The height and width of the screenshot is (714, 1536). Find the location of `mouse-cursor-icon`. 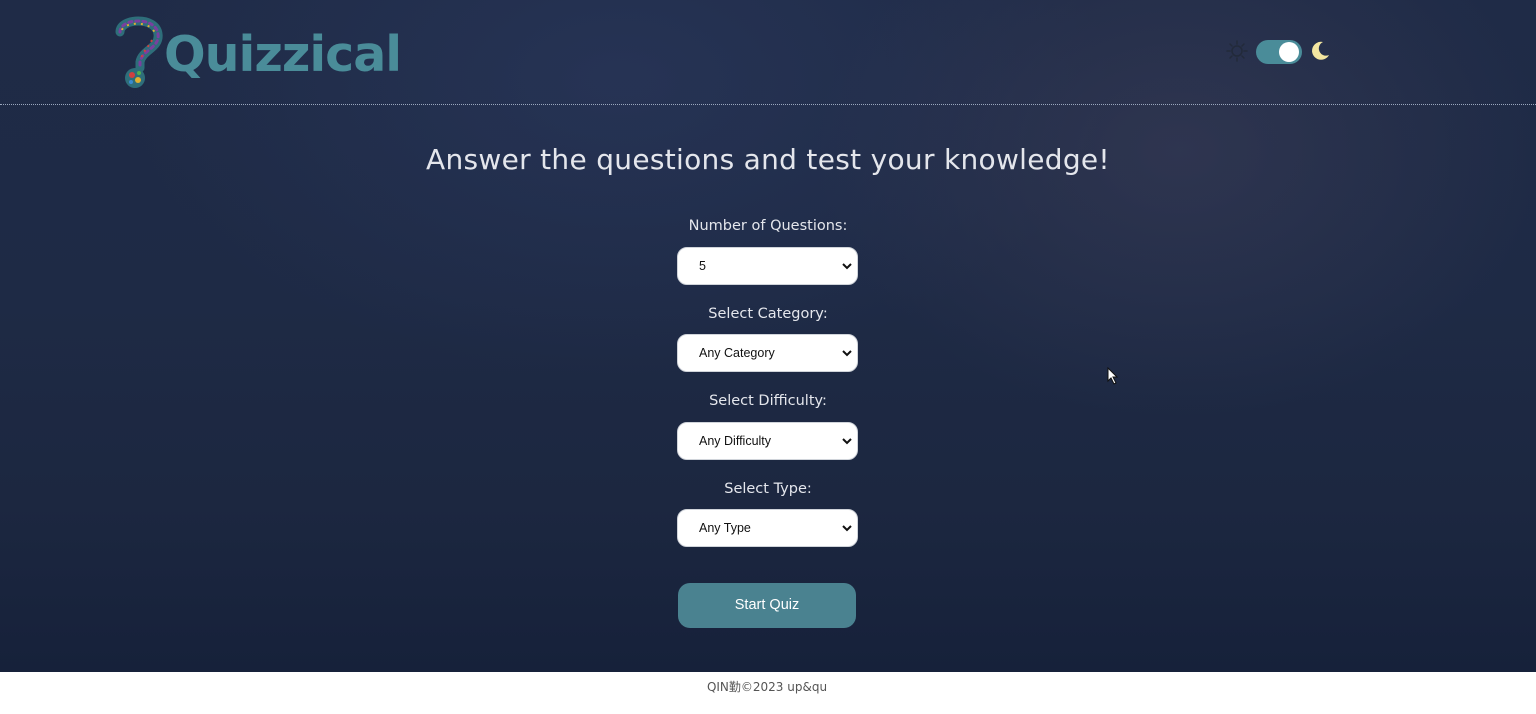

mouse-cursor-icon is located at coordinates (1113, 376).